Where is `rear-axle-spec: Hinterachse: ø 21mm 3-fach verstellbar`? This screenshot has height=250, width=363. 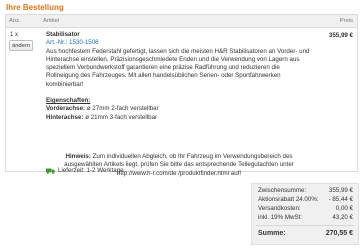 rear-axle-spec: Hinterachse: ø 21mm 3-fach verstellbar is located at coordinates (178, 118).